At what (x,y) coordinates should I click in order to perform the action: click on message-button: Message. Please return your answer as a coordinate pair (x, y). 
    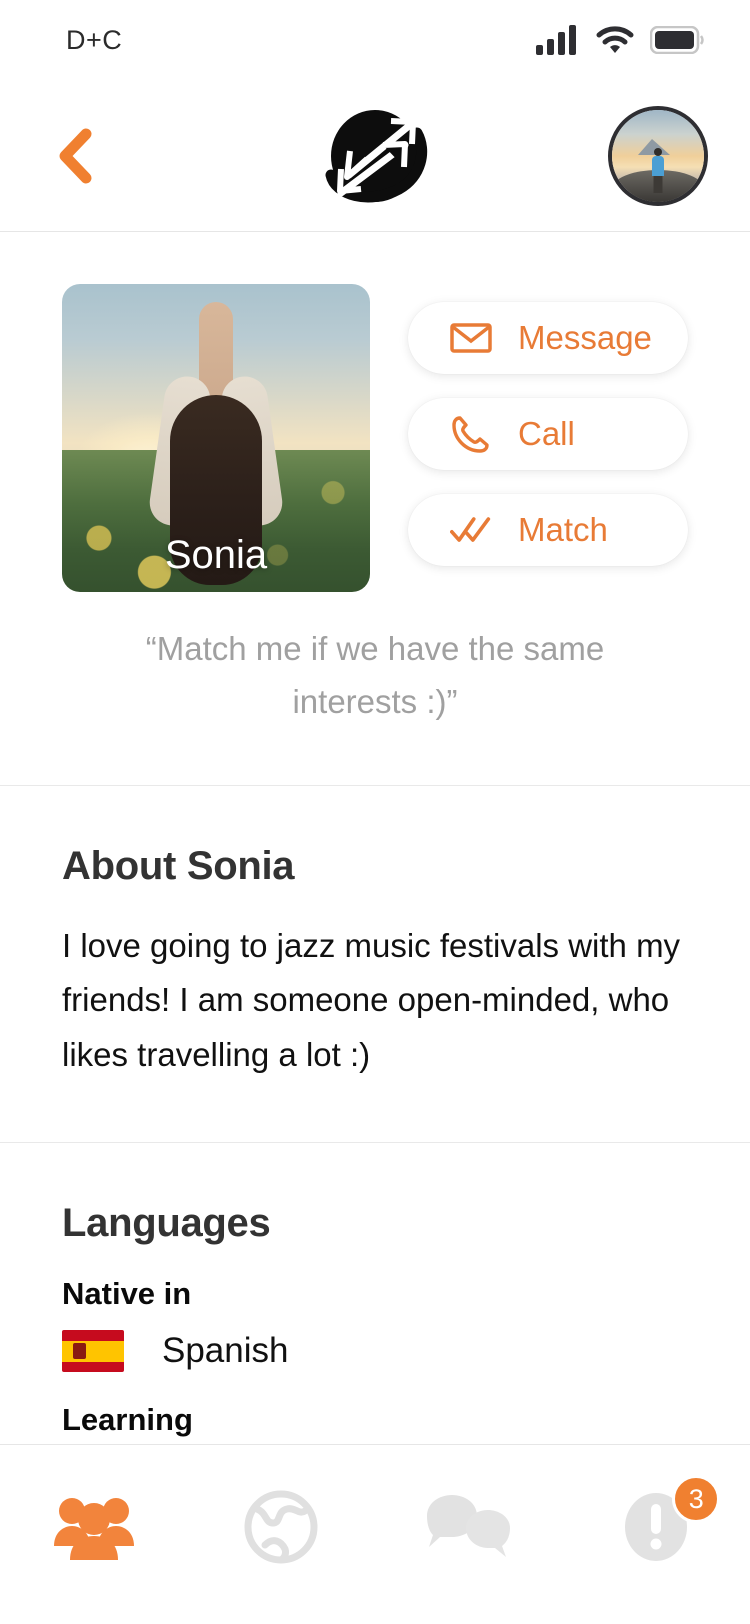
    Looking at the image, I should click on (548, 338).